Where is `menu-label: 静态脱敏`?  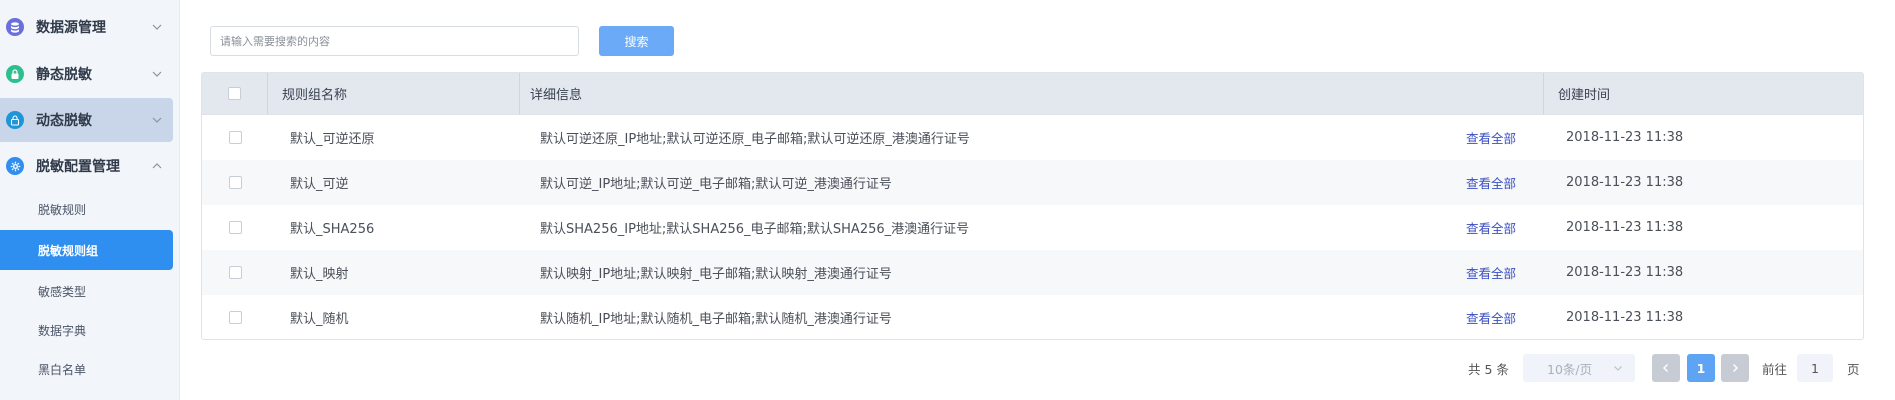 menu-label: 静态脱敏 is located at coordinates (64, 75).